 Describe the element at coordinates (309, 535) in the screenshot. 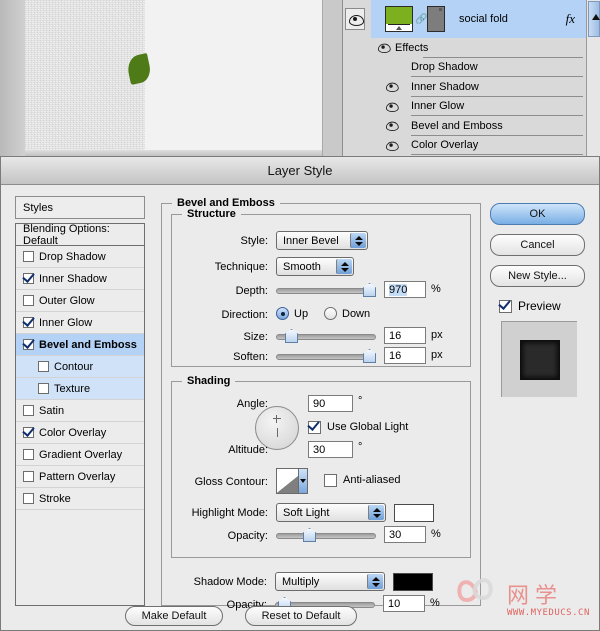

I see `highlight-opacity-knob` at that location.